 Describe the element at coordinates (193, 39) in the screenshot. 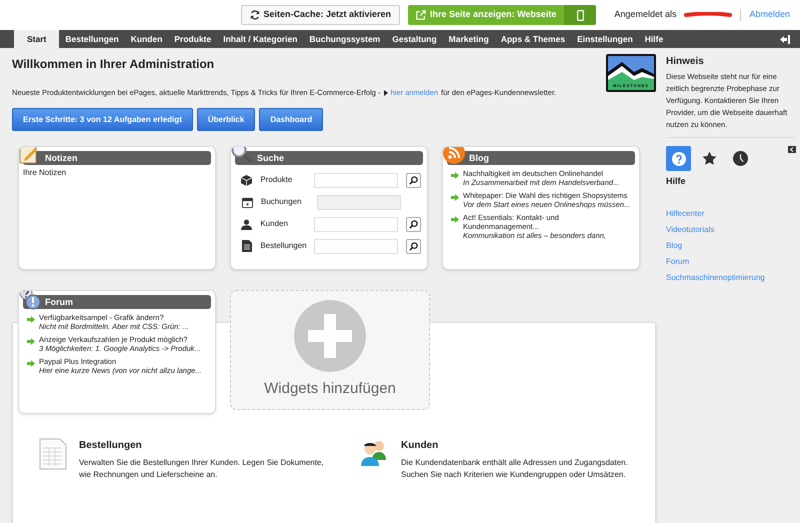

I see `nav-tab: Produkte` at that location.